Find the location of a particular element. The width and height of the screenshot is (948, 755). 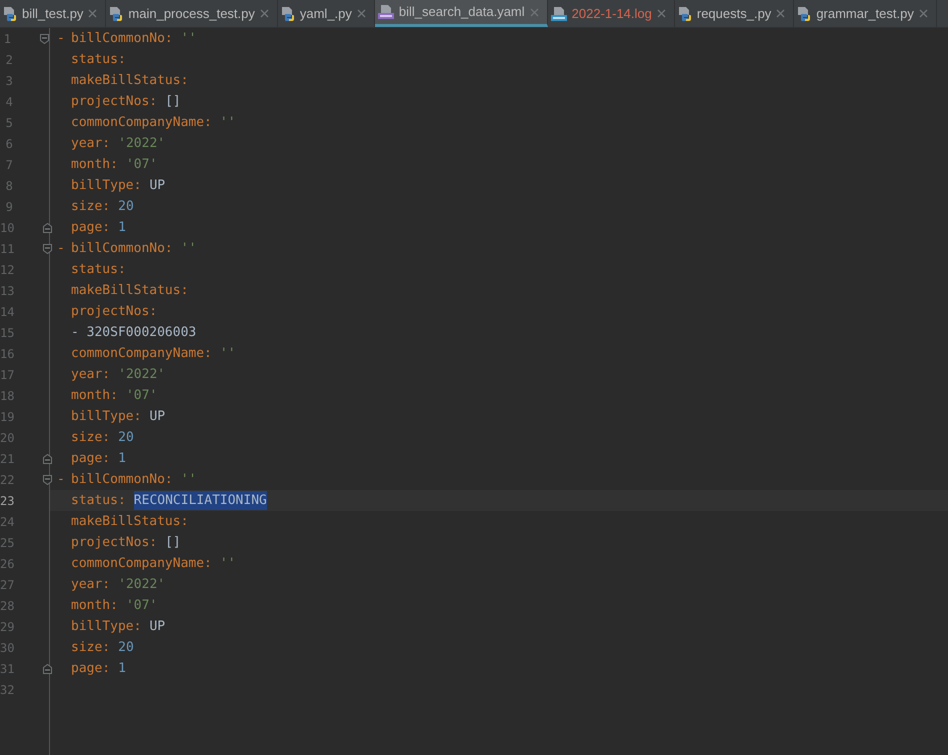

line-number: 14 is located at coordinates (7, 312).